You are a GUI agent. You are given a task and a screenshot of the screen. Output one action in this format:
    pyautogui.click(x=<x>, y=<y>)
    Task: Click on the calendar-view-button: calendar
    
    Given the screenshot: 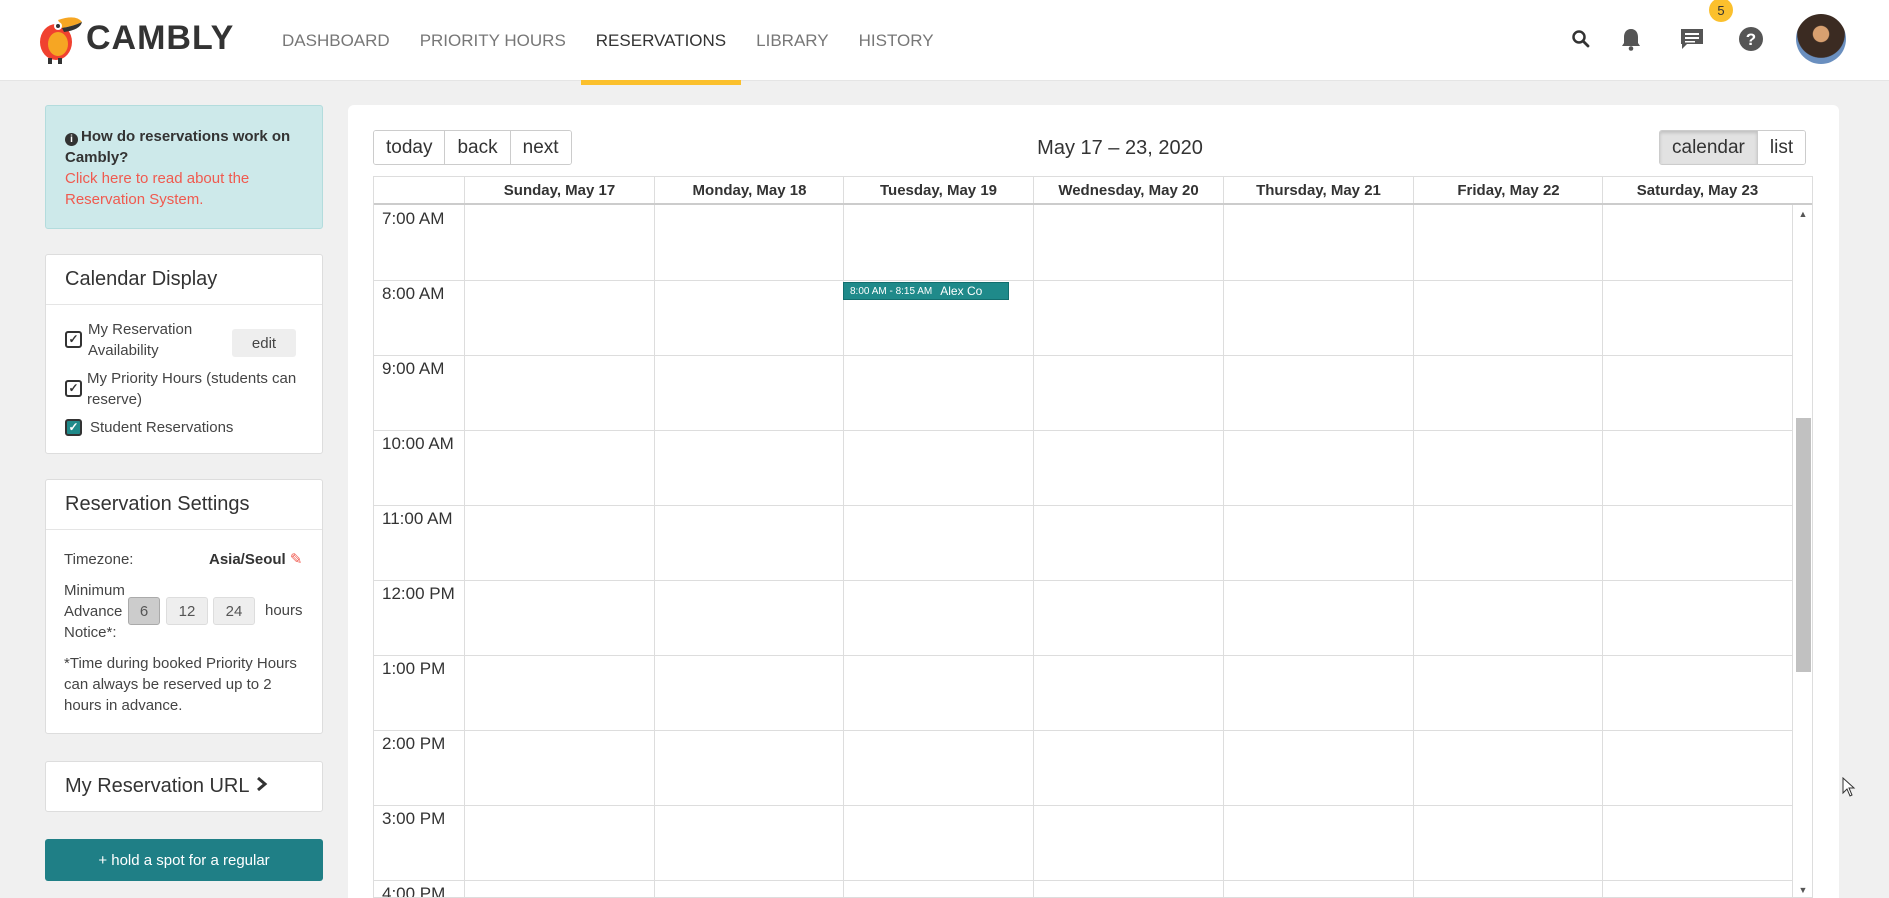 What is the action you would take?
    pyautogui.click(x=1709, y=147)
    